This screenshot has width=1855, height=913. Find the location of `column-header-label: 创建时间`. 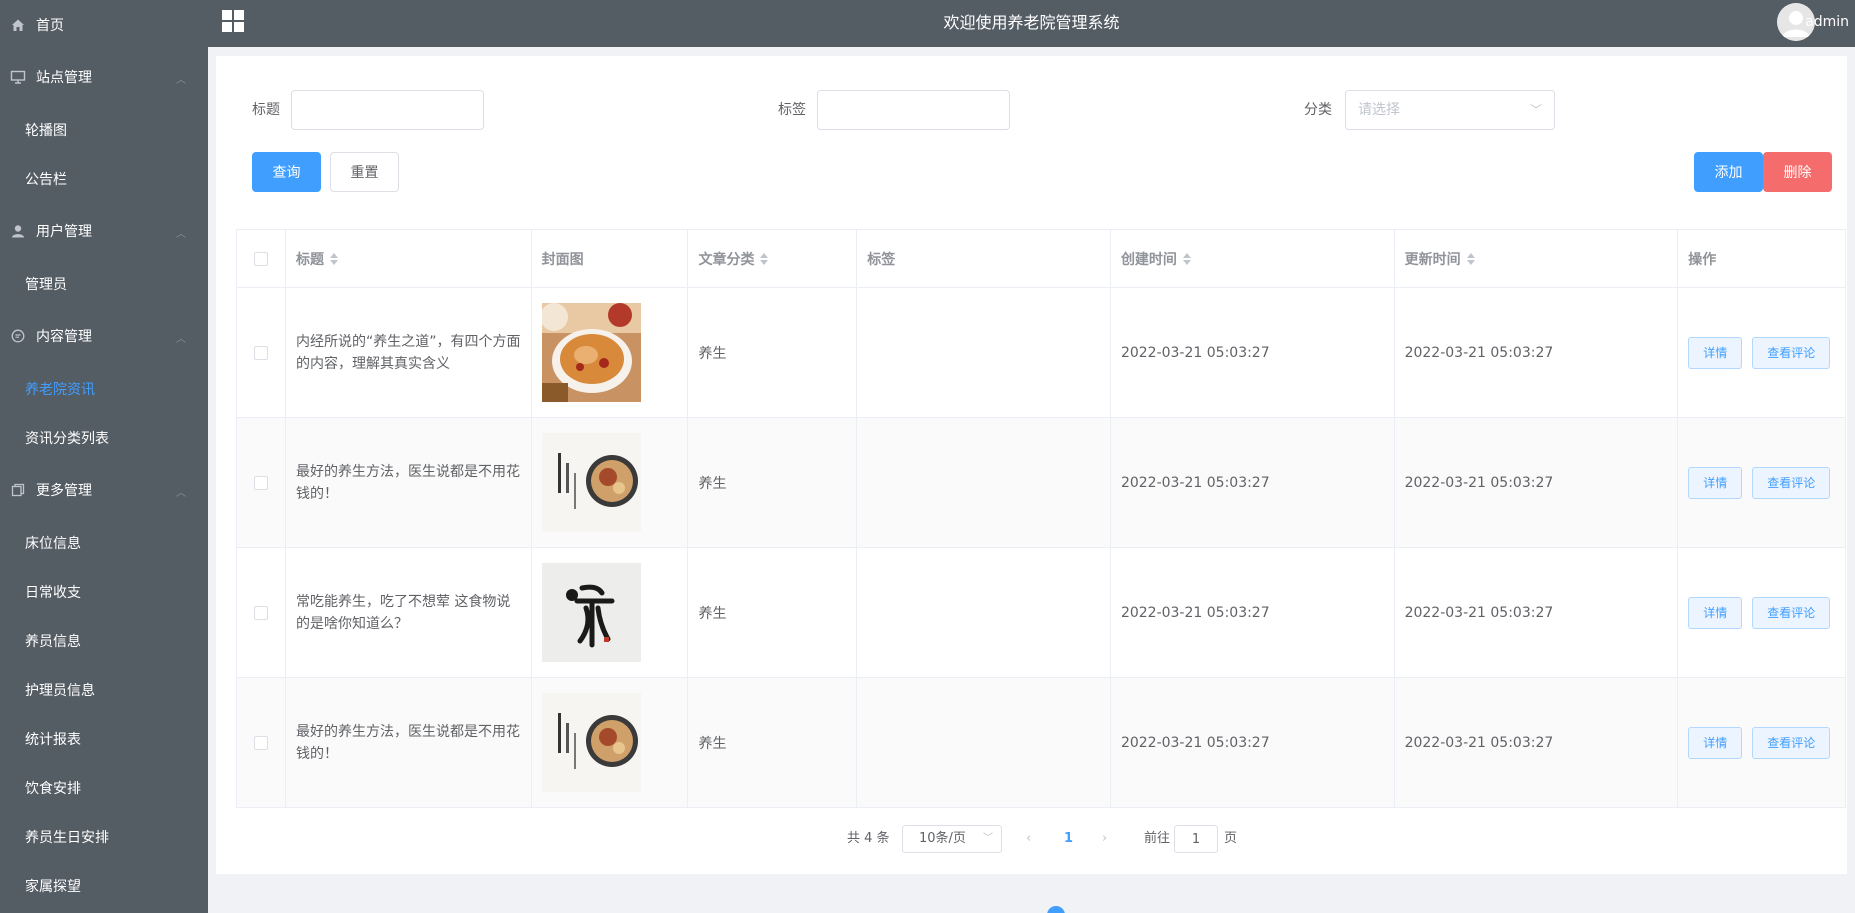

column-header-label: 创建时间 is located at coordinates (1148, 259).